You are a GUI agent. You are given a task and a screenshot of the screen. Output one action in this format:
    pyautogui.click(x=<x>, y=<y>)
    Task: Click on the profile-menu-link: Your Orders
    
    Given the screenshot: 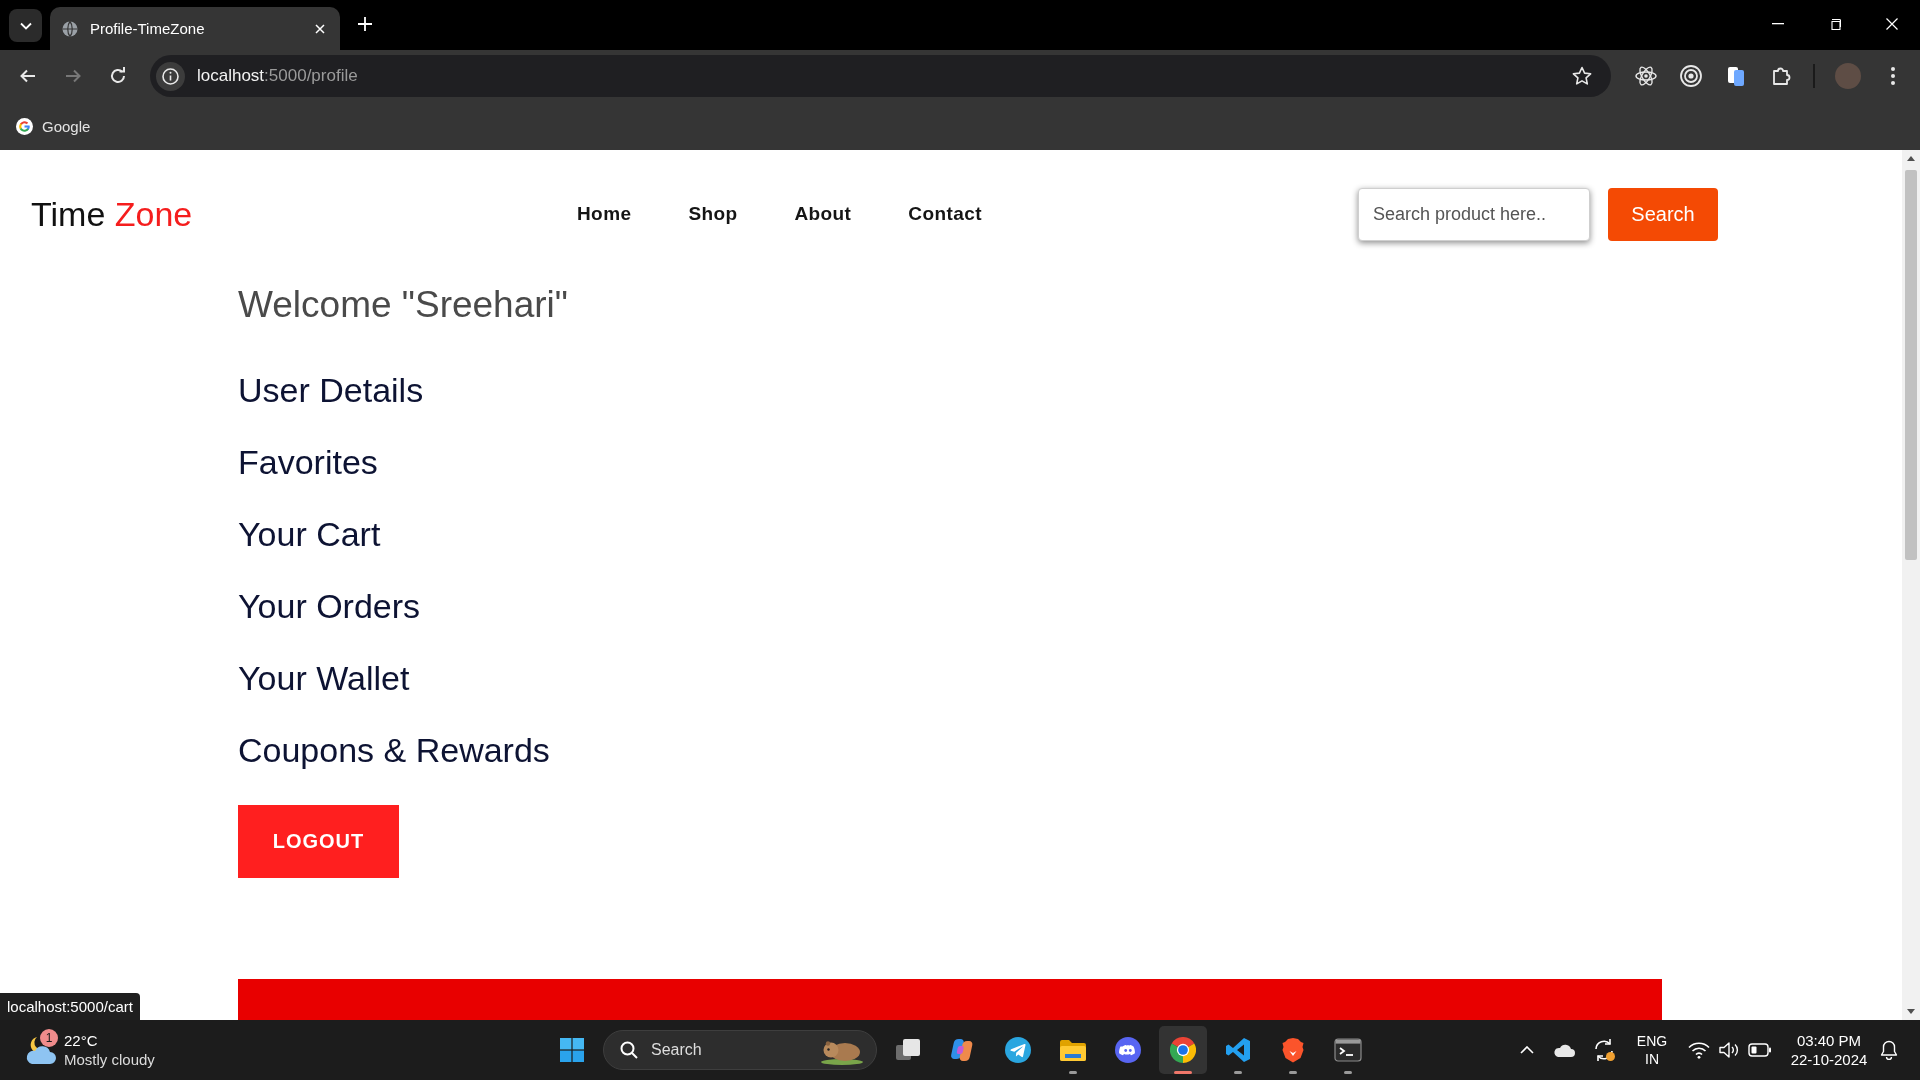 What is the action you would take?
    pyautogui.click(x=329, y=606)
    